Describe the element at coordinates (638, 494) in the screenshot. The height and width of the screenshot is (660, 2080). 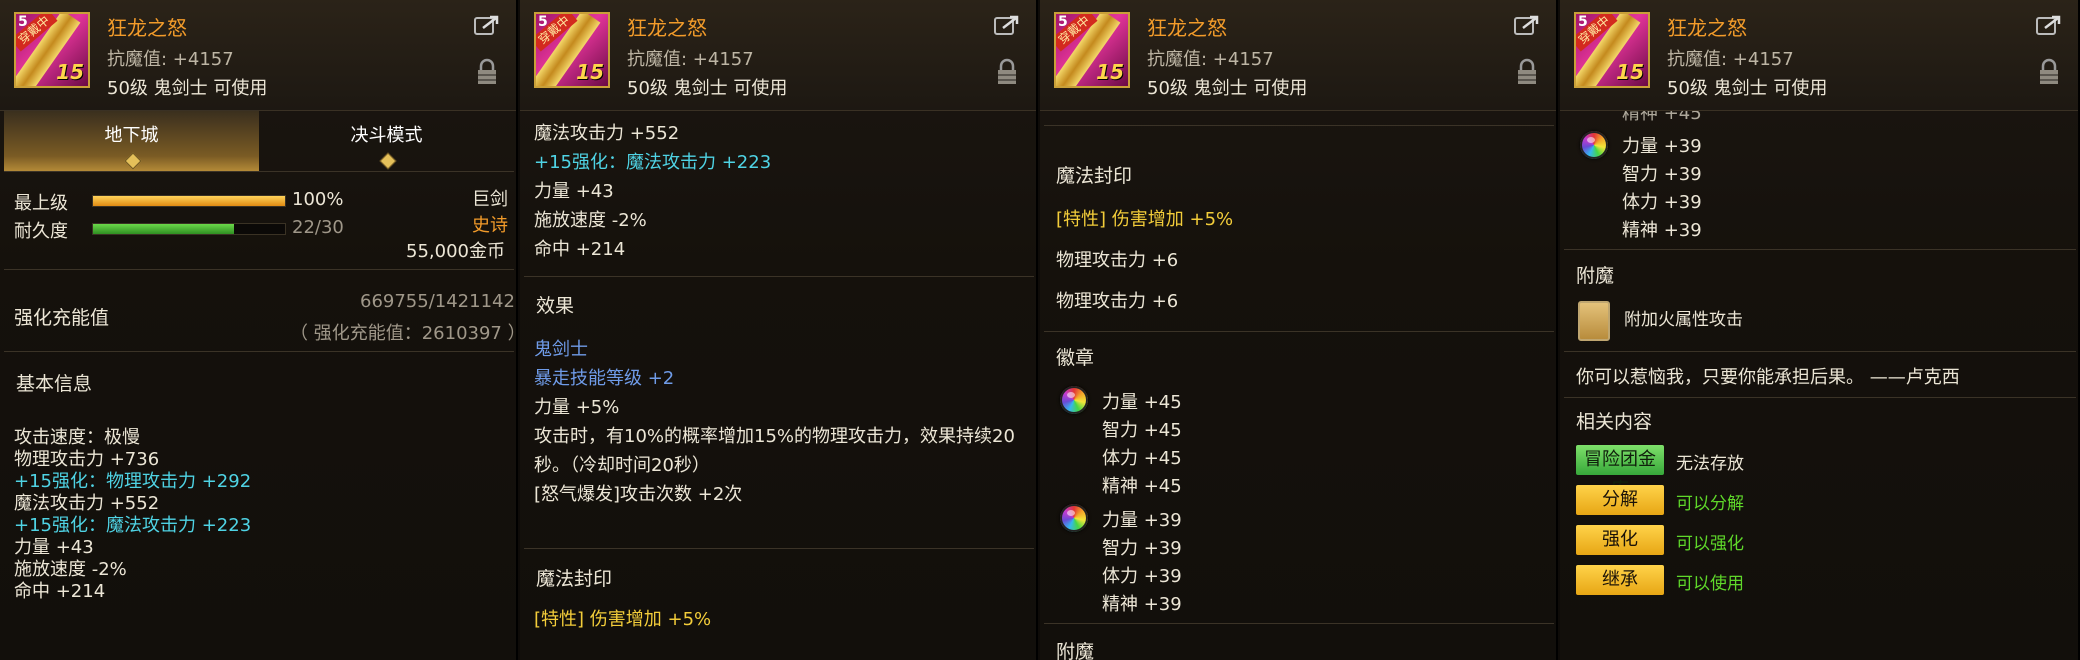
I see `effect-line: [怒气爆发]攻击次数 +2次` at that location.